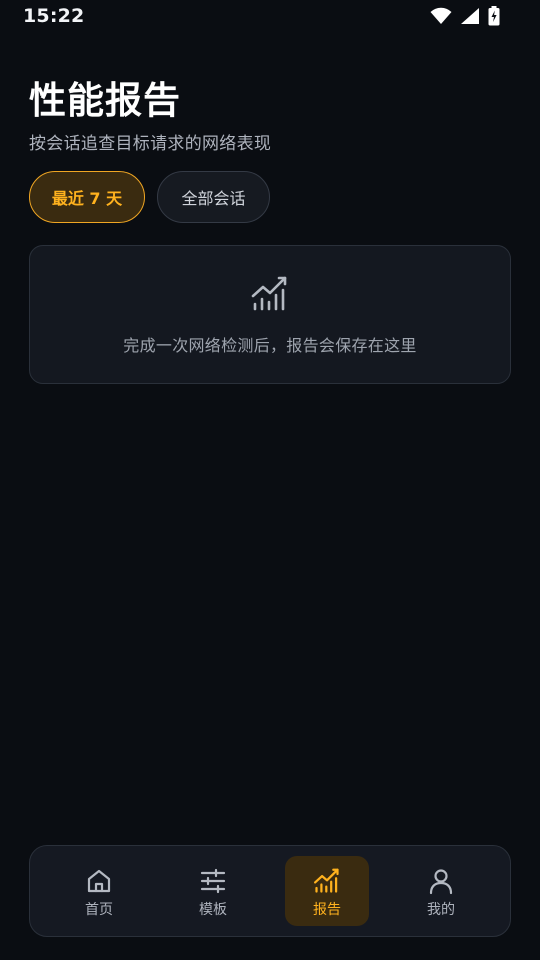 The height and width of the screenshot is (960, 540). Describe the element at coordinates (270, 891) in the screenshot. I see `bottom-nav: 首页 模板 报告 我的` at that location.